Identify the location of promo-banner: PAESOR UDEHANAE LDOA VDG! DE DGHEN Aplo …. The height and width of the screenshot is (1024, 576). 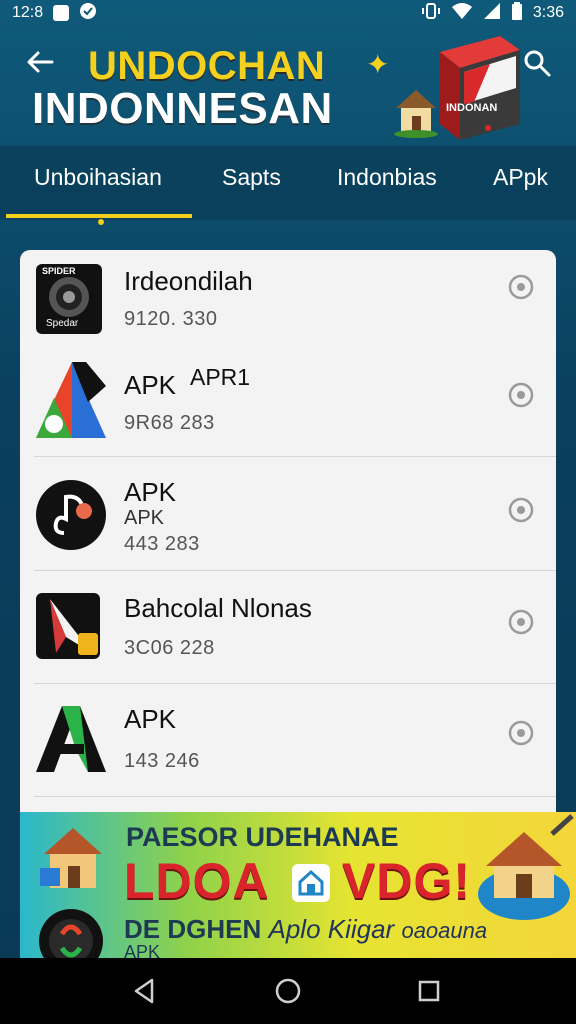
(298, 885).